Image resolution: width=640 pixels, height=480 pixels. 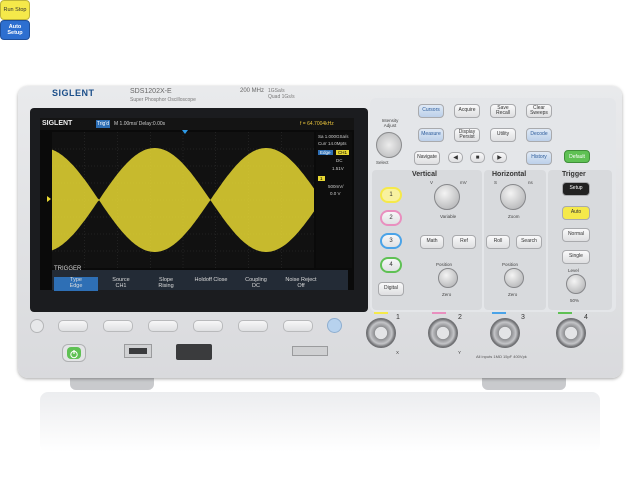 I want to click on ch2-button: 2, so click(x=391, y=218).